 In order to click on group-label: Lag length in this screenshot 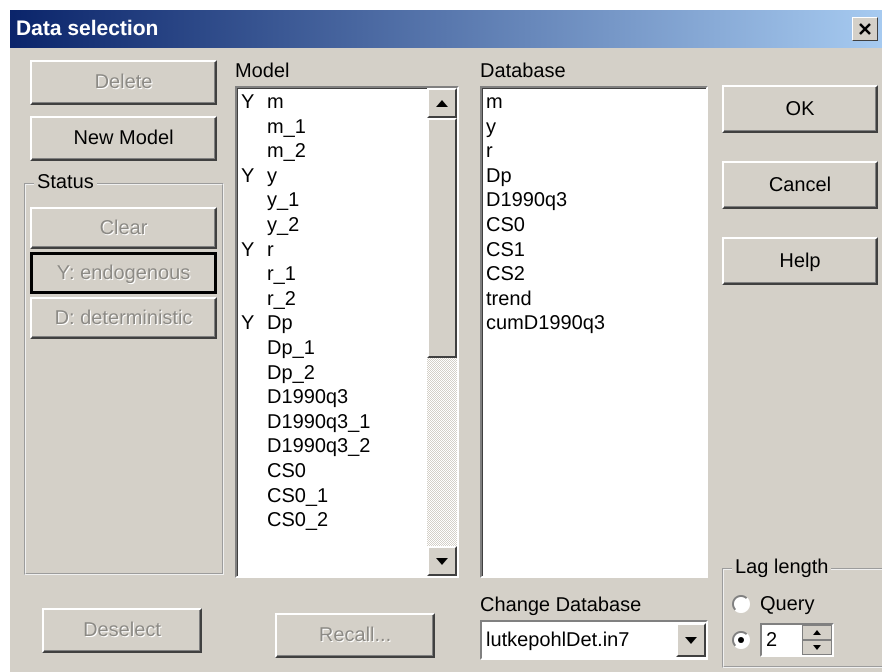, I will do `click(782, 567)`.